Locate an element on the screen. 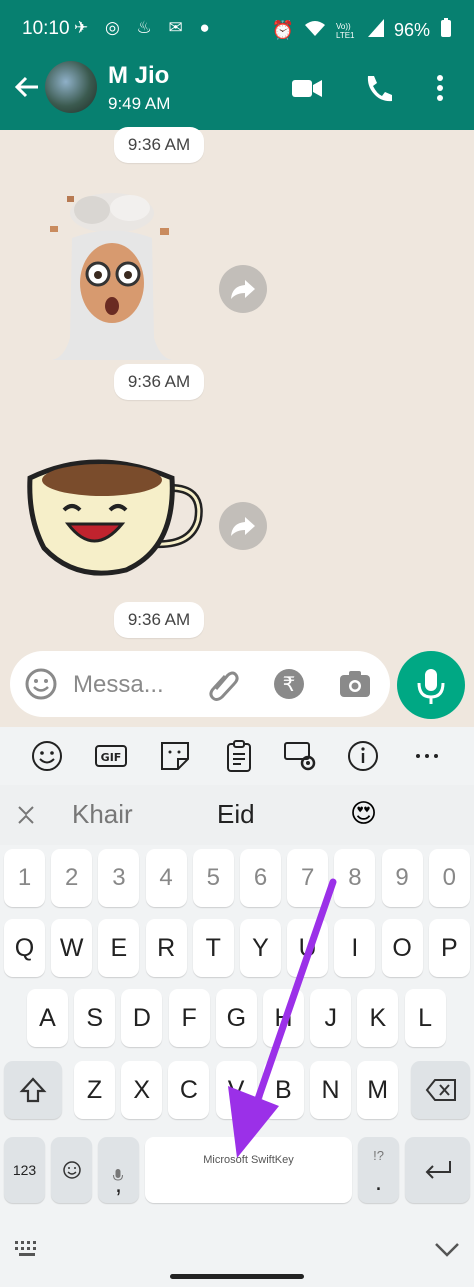 This screenshot has width=474, height=1287. network-label: Vo)) LTE1 is located at coordinates (345, 30).